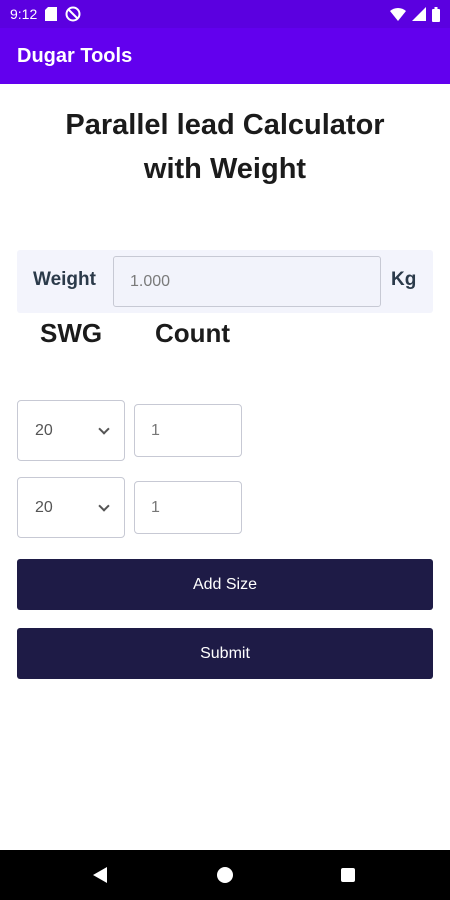 The height and width of the screenshot is (900, 450). I want to click on count-column-header: Count, so click(193, 333).